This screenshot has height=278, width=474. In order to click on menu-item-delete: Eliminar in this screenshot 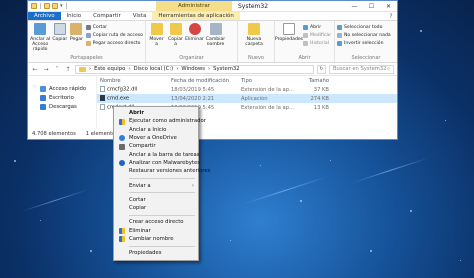, I will do `click(156, 231)`.